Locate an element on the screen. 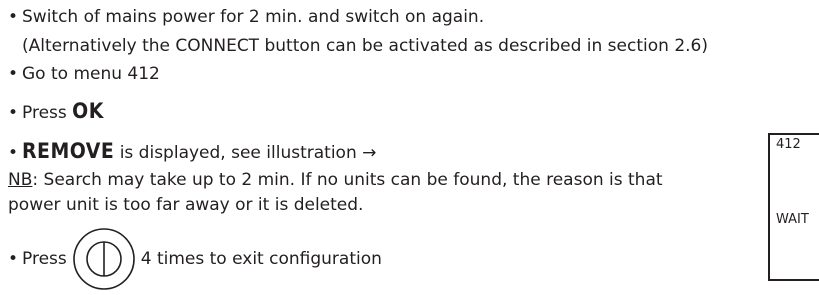 The image size is (819, 295). remove-keyword: REMOVE is located at coordinates (68, 151).